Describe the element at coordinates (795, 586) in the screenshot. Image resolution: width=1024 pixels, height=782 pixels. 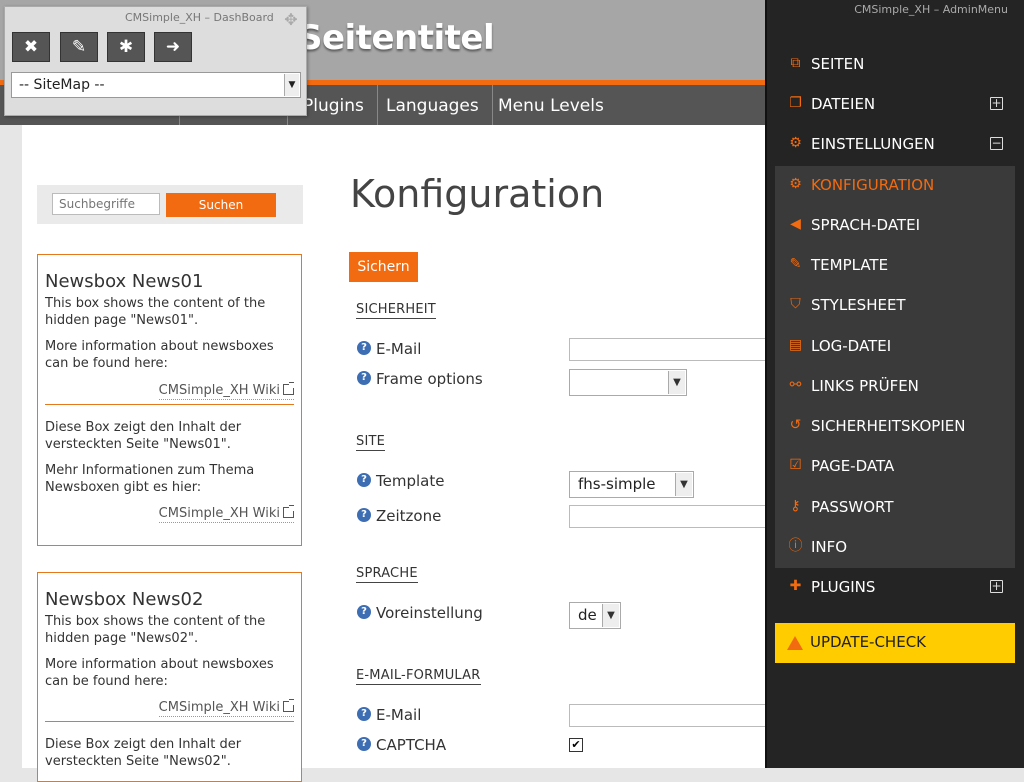
I see `puzzle-icon: ✚` at that location.